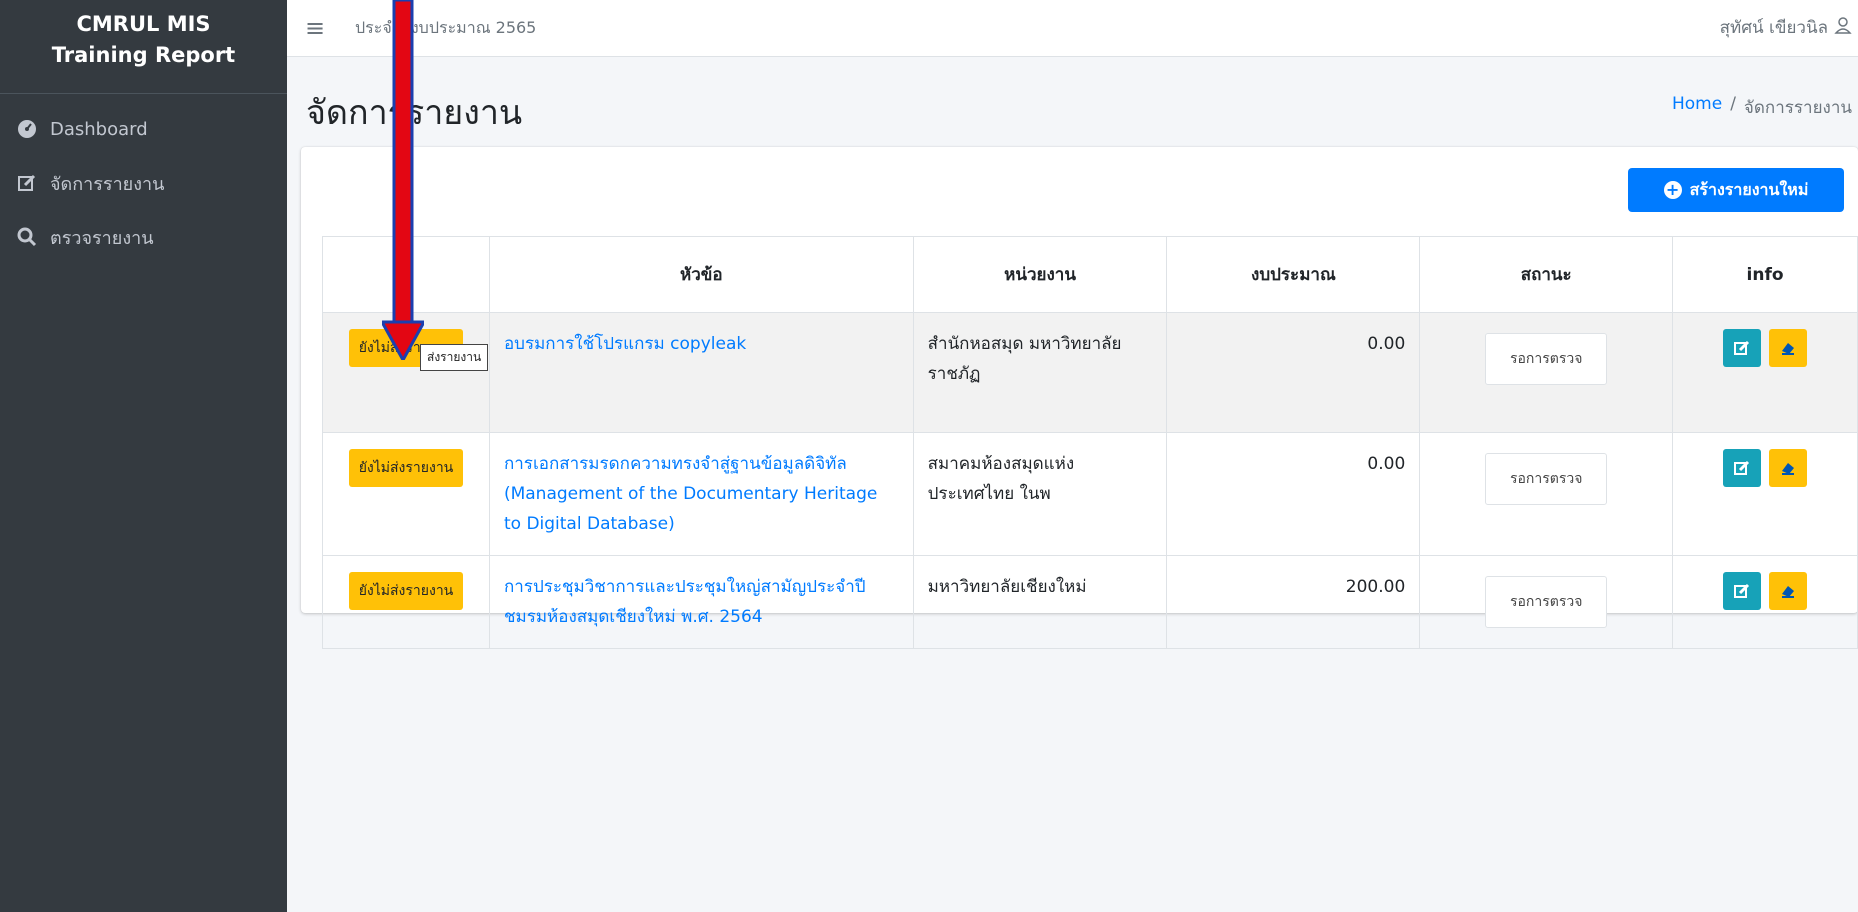 Image resolution: width=1858 pixels, height=912 pixels. Describe the element at coordinates (1040, 494) in the screenshot. I see `report-unit: สมาคมห้องสมุดแห่งประเทศไทย ในพ` at that location.